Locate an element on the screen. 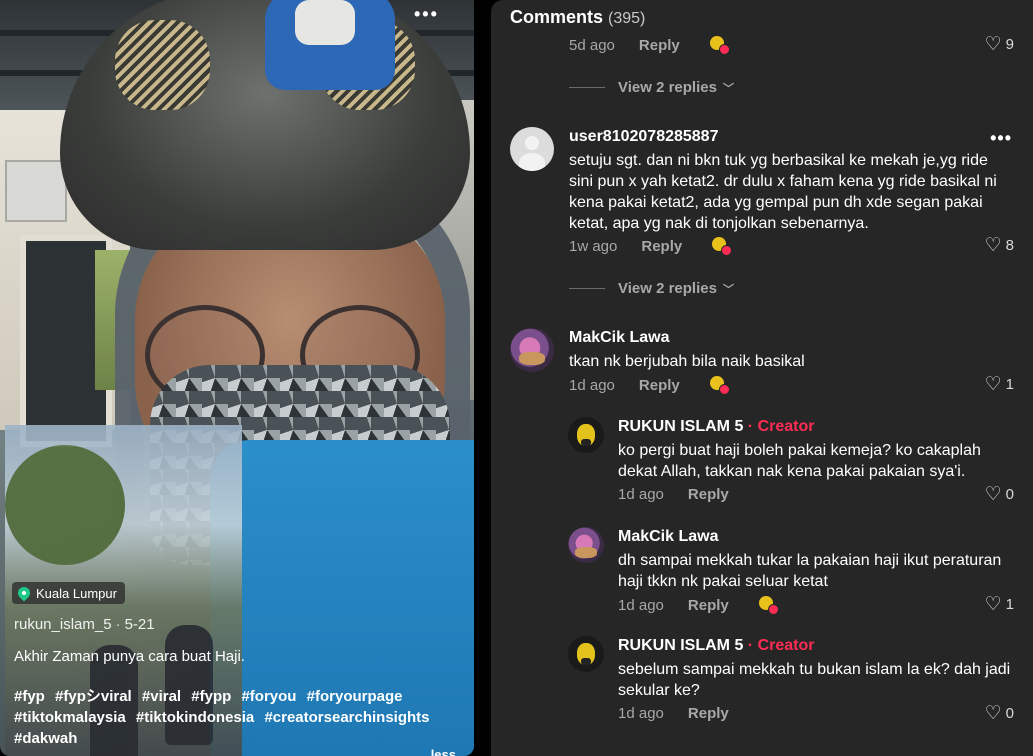  hashtag: #dakwah is located at coordinates (45, 738).